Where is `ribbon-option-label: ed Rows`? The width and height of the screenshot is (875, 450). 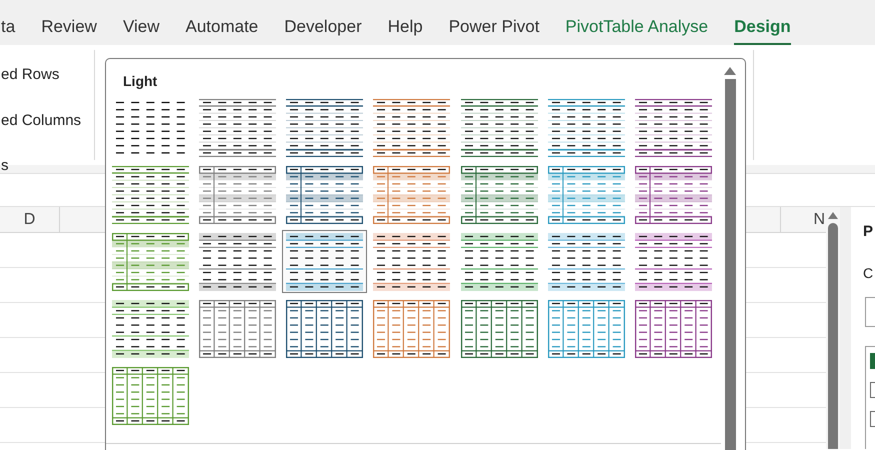
ribbon-option-label: ed Rows is located at coordinates (30, 75).